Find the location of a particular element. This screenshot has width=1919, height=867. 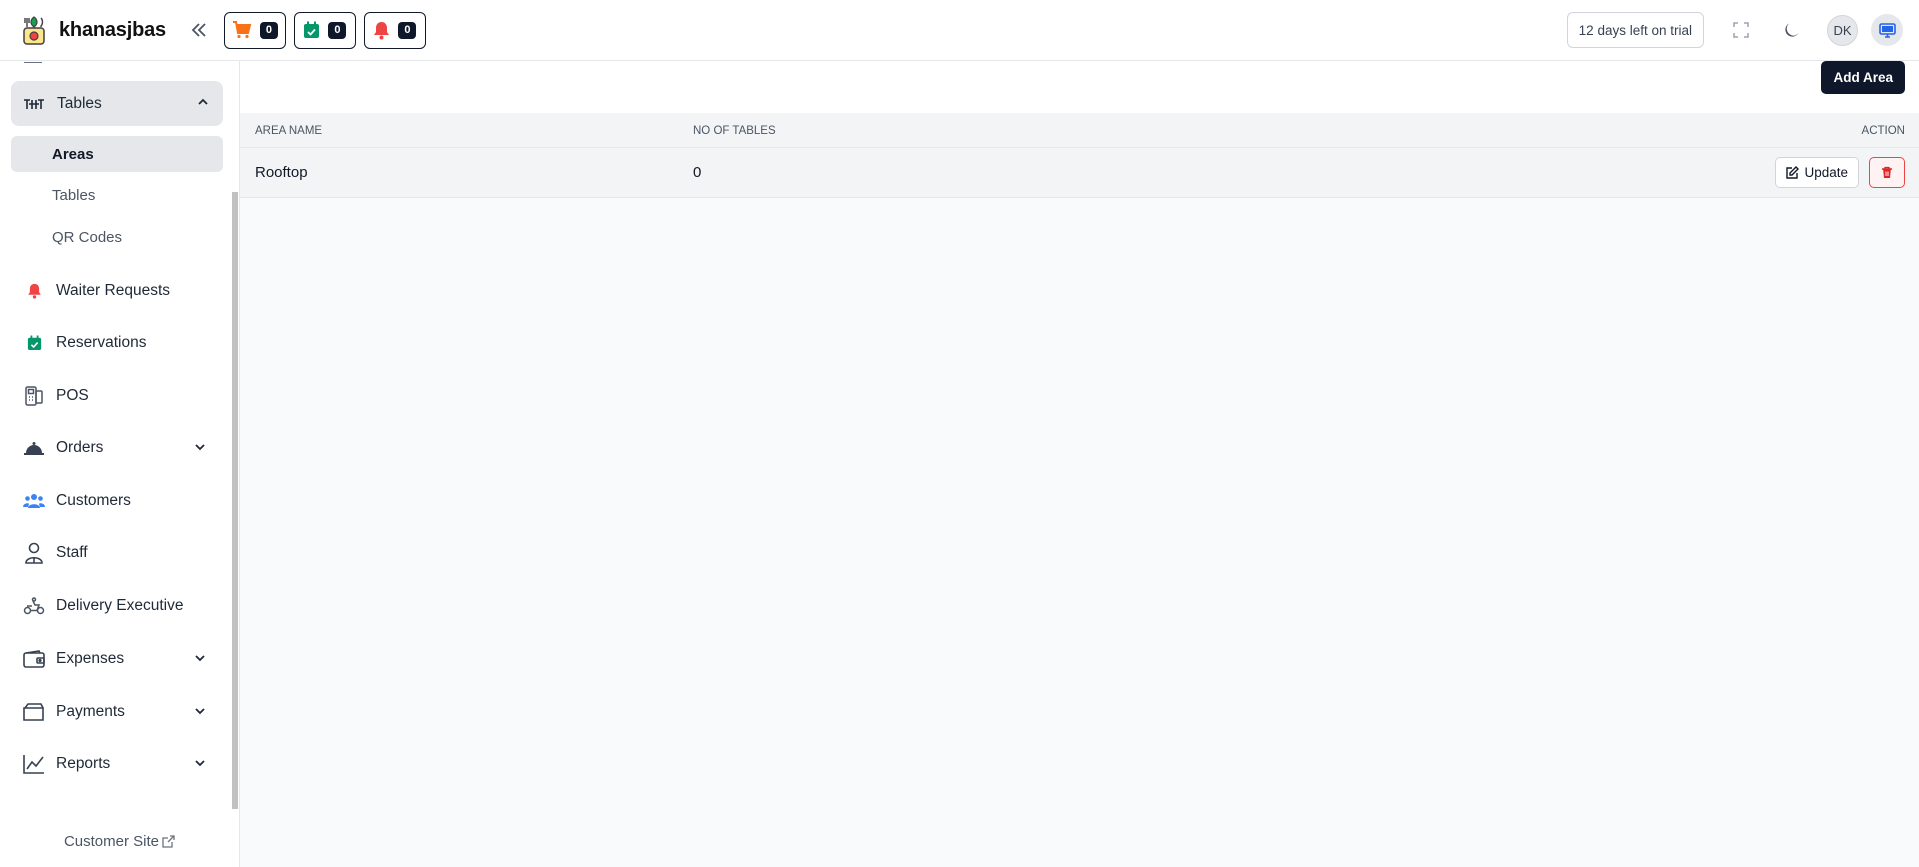

sidebar-item-label: Reports is located at coordinates (83, 763).